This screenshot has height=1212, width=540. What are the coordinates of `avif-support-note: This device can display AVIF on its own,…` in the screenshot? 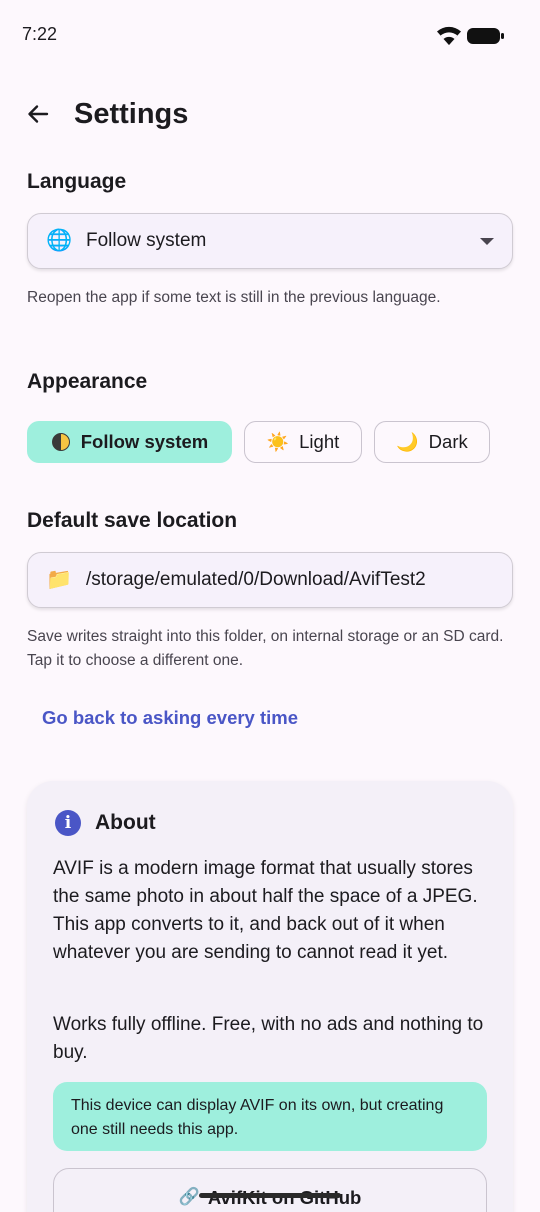 It's located at (270, 1116).